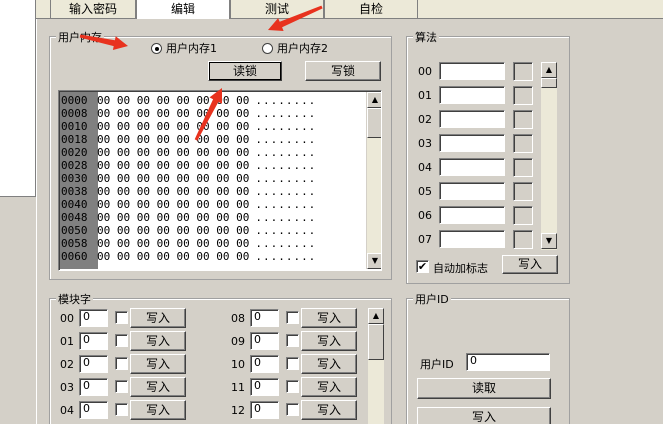  I want to click on radio-user-memory-1: 用户内存1, so click(184, 48).